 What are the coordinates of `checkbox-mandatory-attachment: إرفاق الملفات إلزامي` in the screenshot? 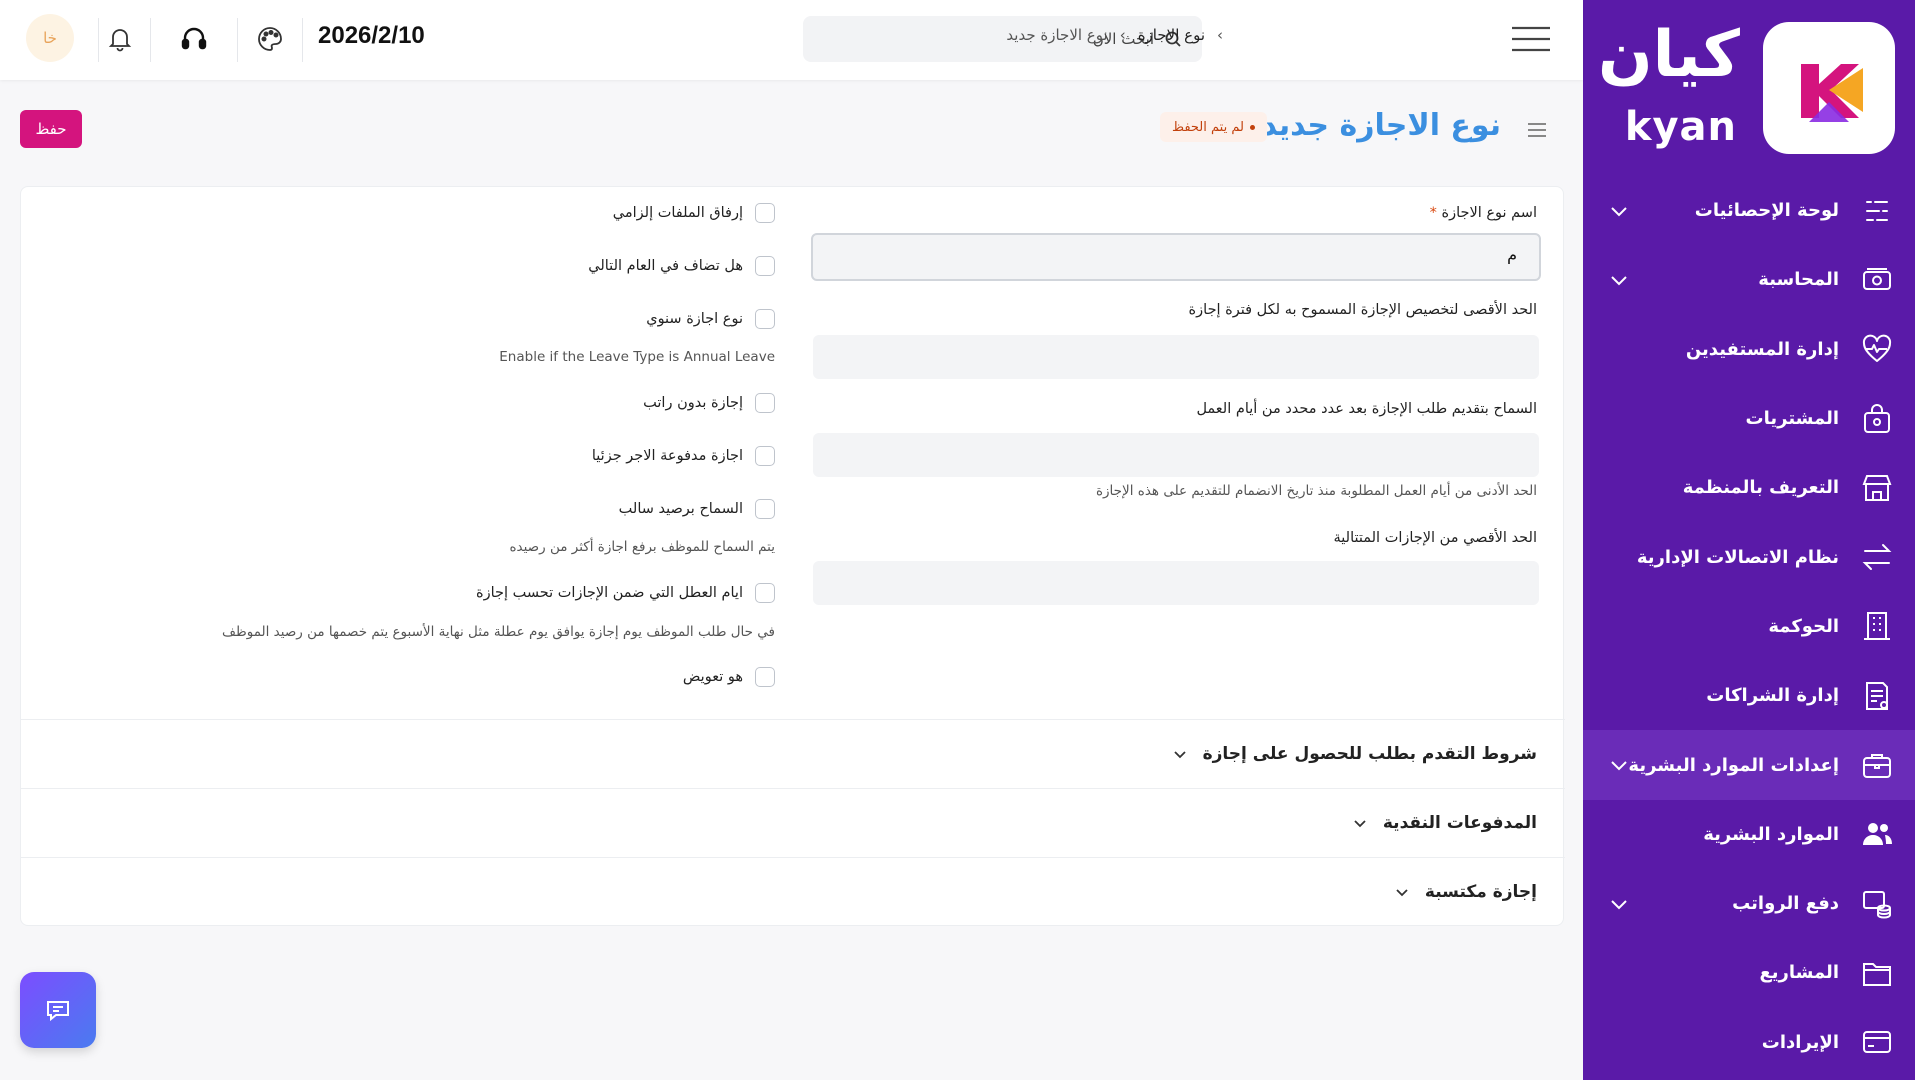 It's located at (694, 213).